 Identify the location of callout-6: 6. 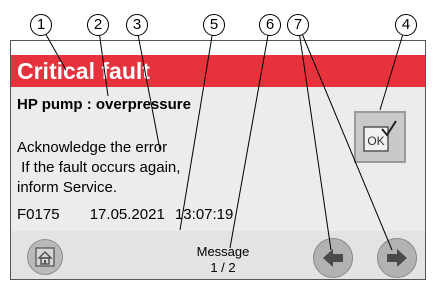
(270, 25).